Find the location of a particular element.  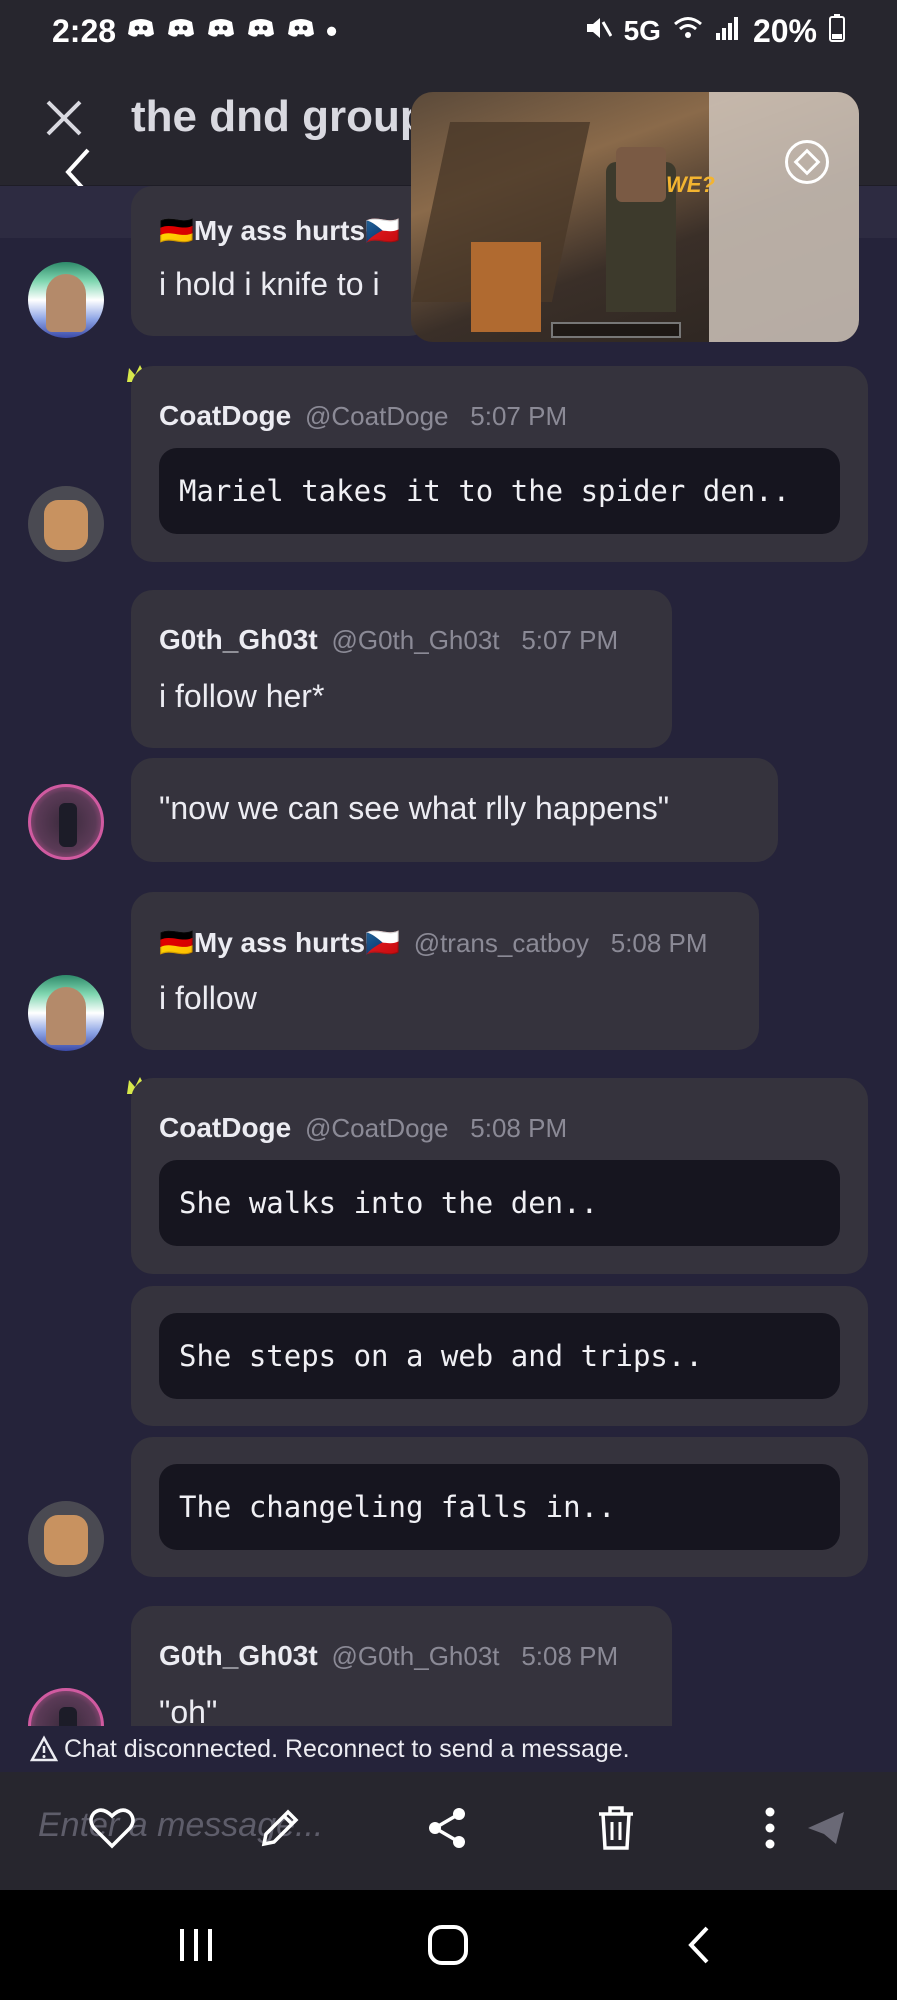

battery-icon is located at coordinates (837, 31).